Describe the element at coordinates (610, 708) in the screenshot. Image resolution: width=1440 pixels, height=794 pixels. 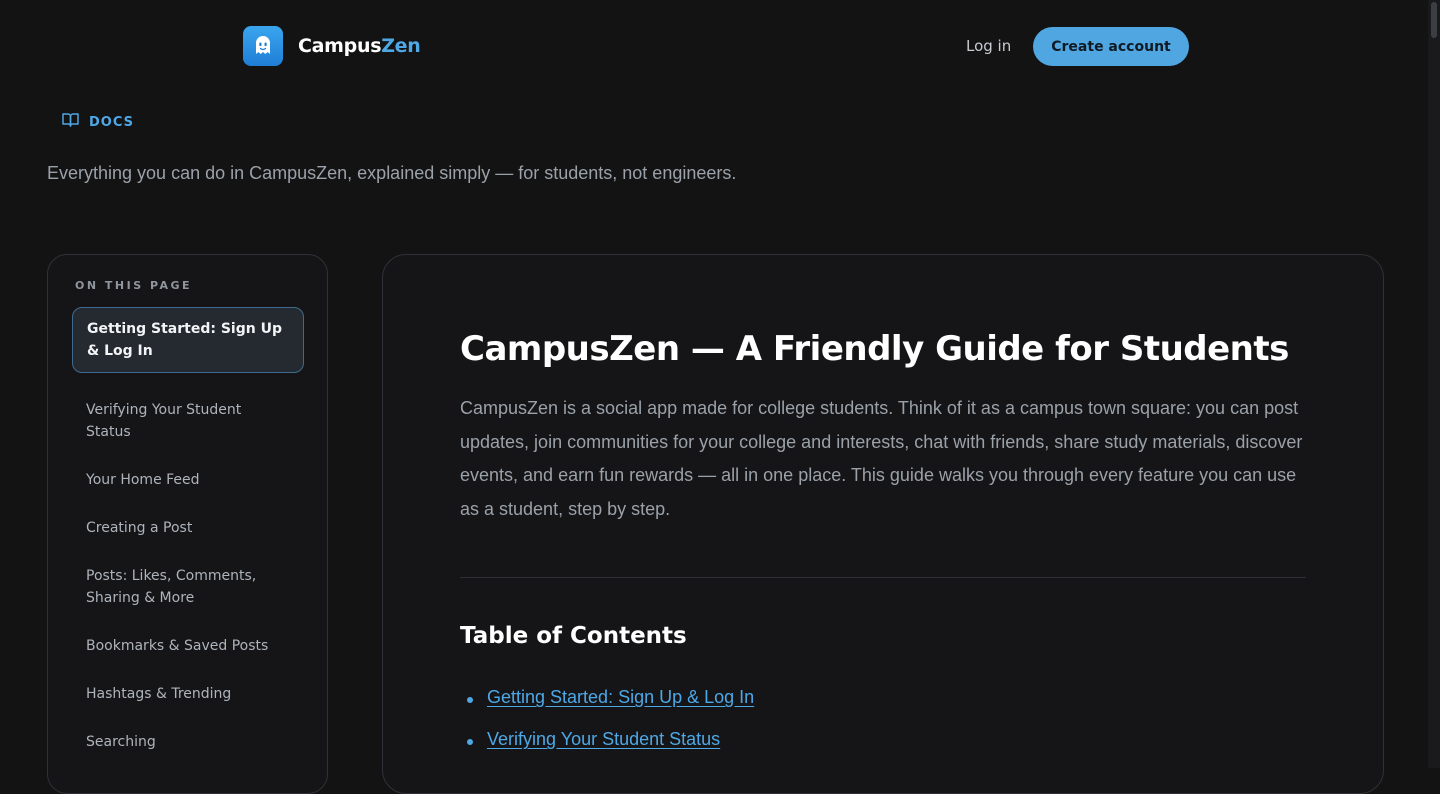
I see `toc-list-item: Getting Started: Sign Up & Log In` at that location.